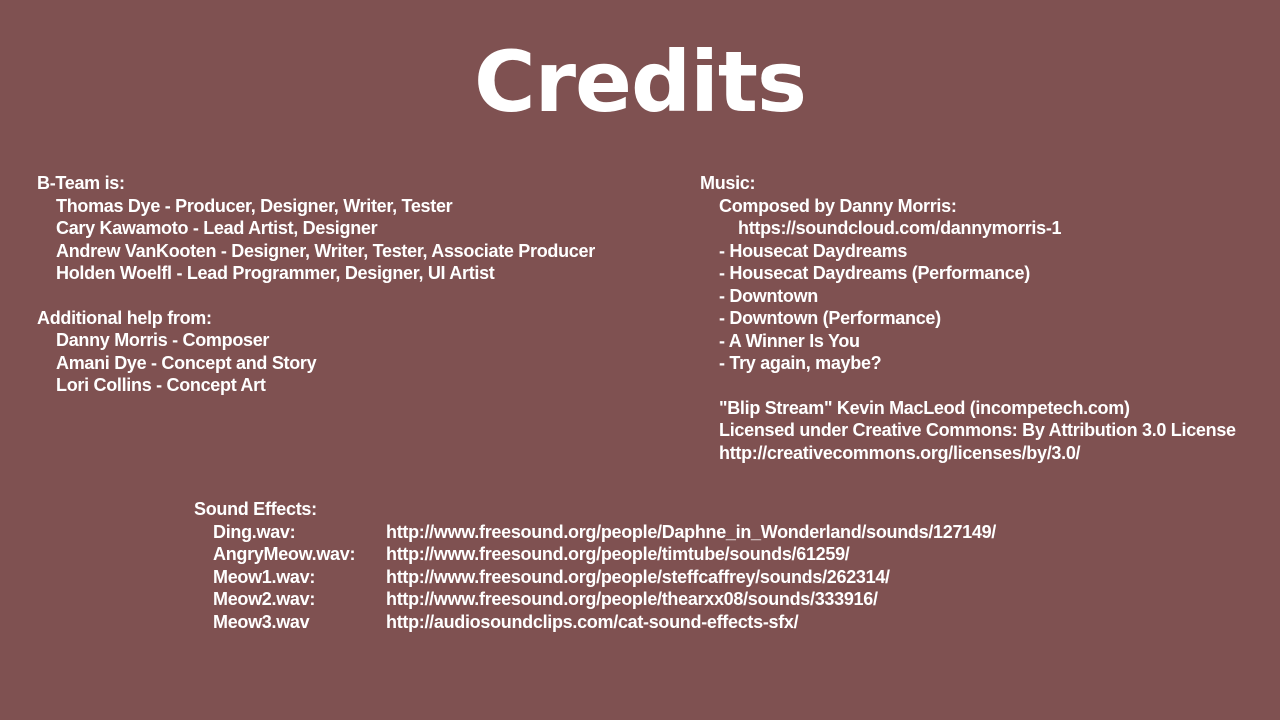  What do you see at coordinates (789, 340) in the screenshot?
I see `music-track: - A Winner Is You` at bounding box center [789, 340].